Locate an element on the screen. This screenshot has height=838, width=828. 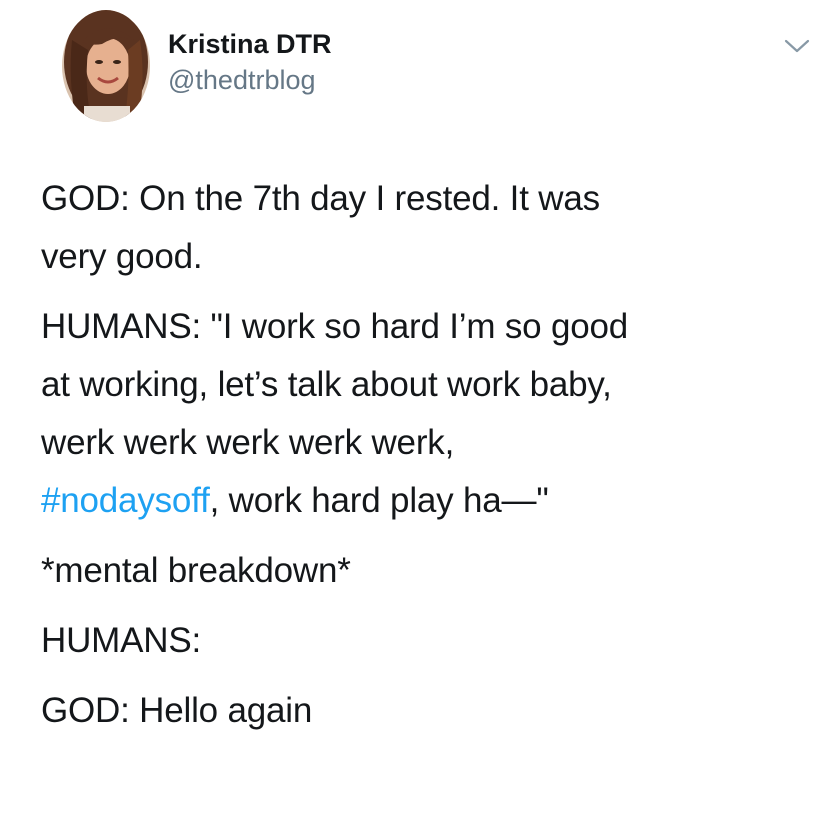
tweet-line: GOD: Hello again is located at coordinates (177, 710).